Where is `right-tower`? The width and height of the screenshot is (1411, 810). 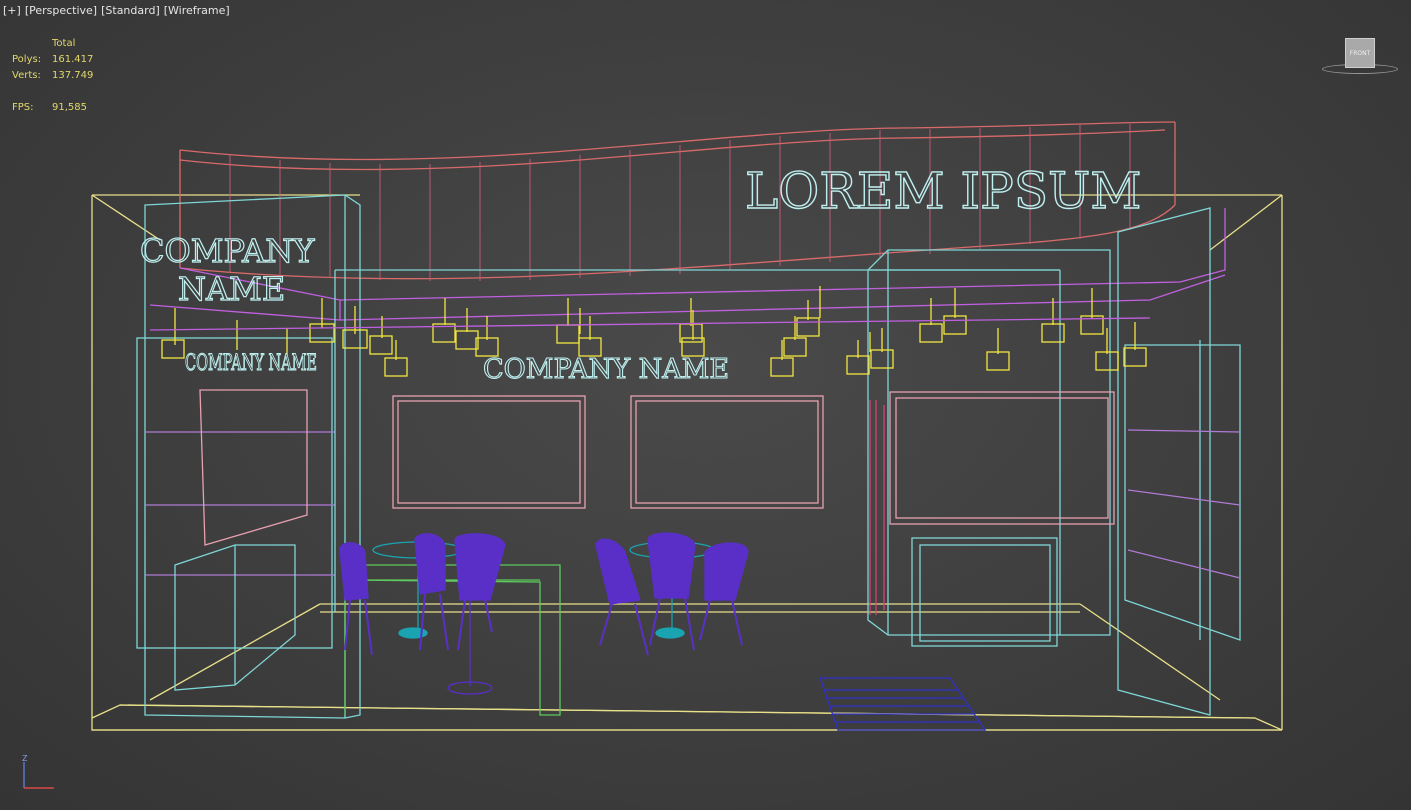
right-tower is located at coordinates (1179, 461).